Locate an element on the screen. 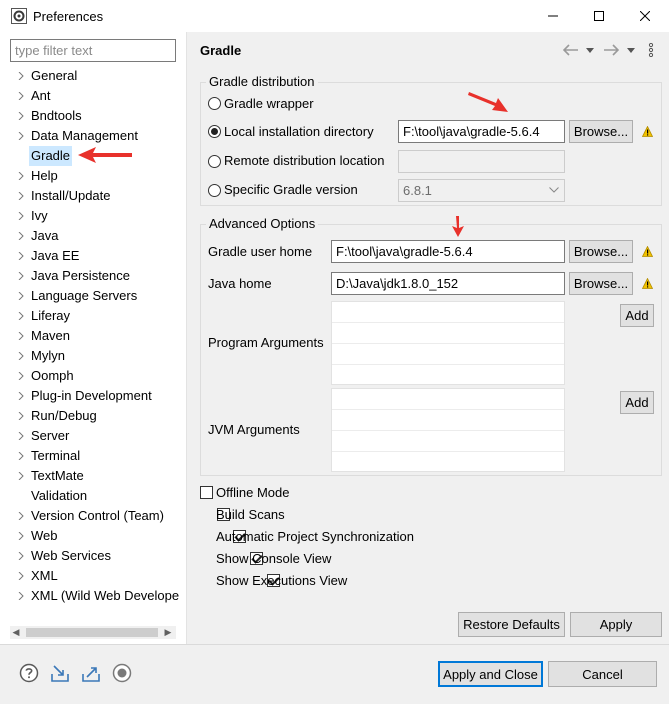  tree-item: XML is located at coordinates (97, 576).